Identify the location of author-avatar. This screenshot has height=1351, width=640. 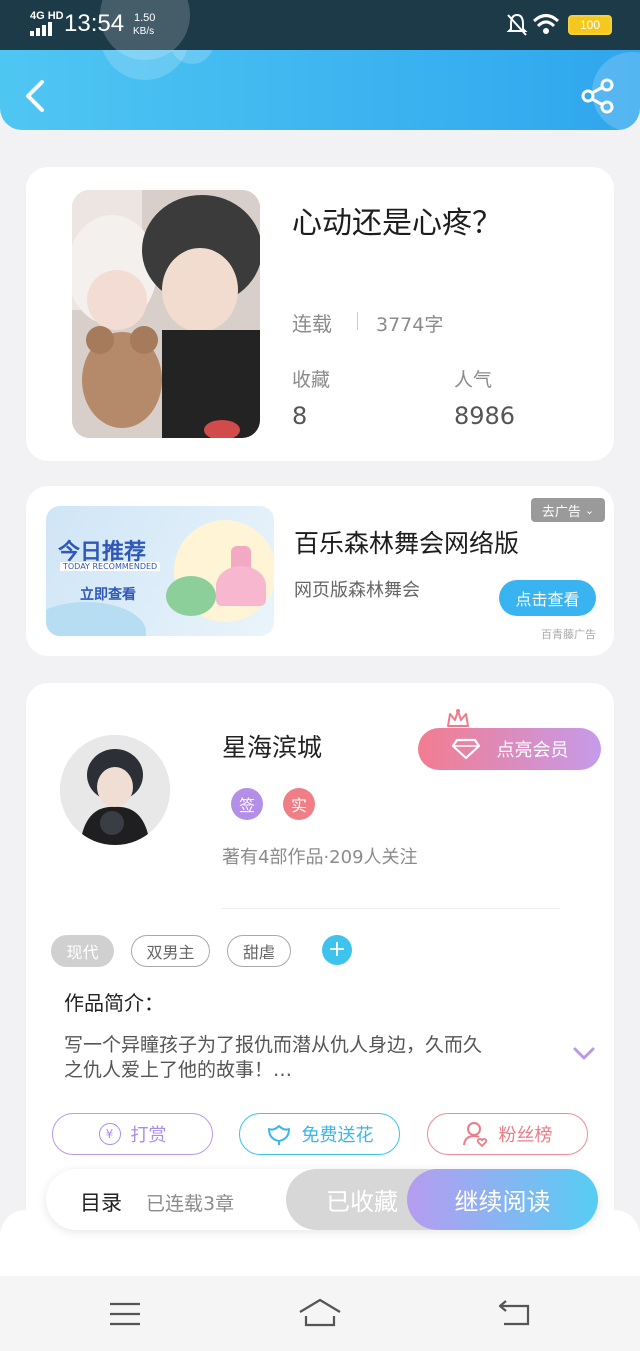
(115, 790).